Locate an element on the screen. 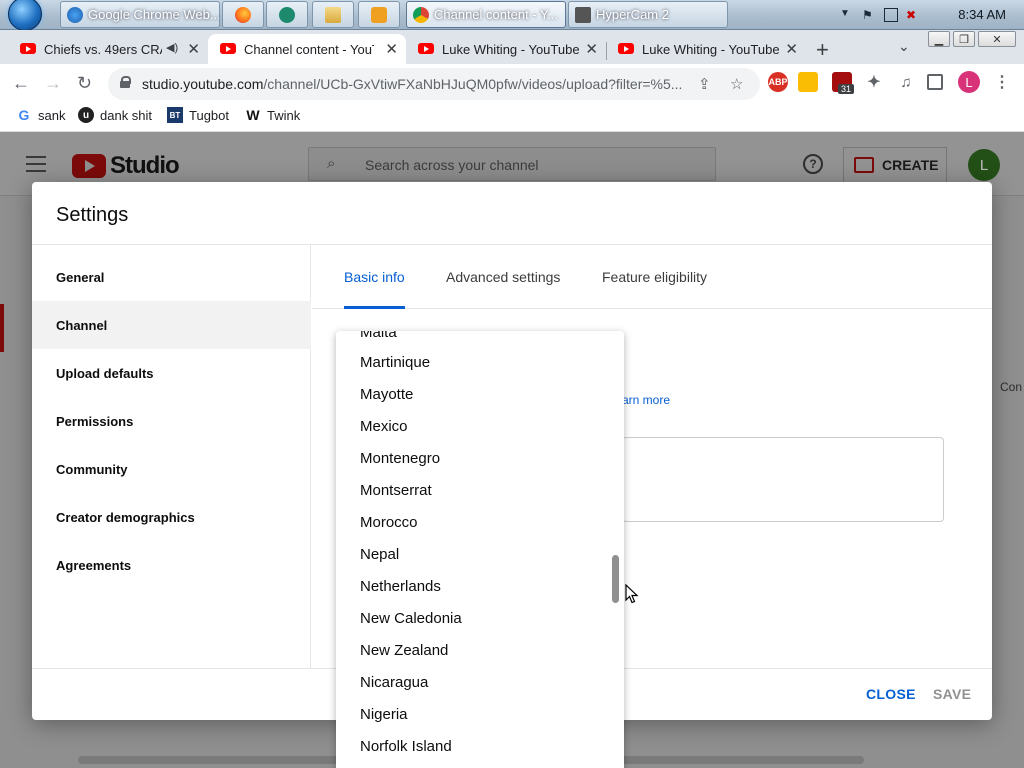  close-window-icon: ✕ is located at coordinates (997, 39).